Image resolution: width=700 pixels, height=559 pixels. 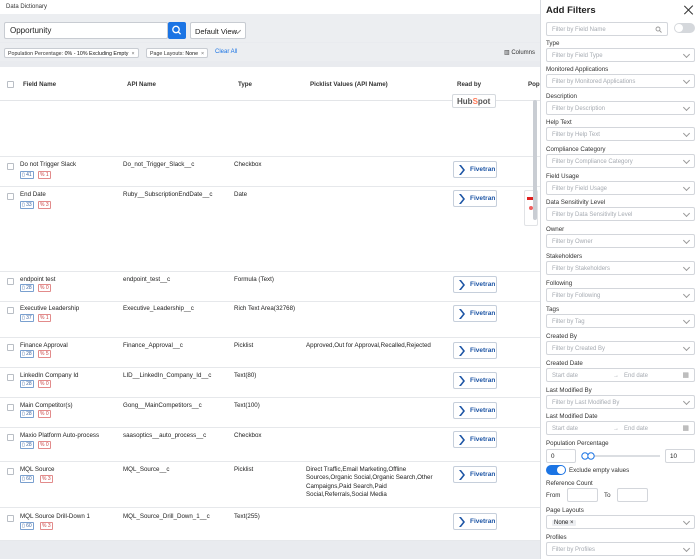 I want to click on reference-count-badge: ▯ 33, so click(x=27, y=205).